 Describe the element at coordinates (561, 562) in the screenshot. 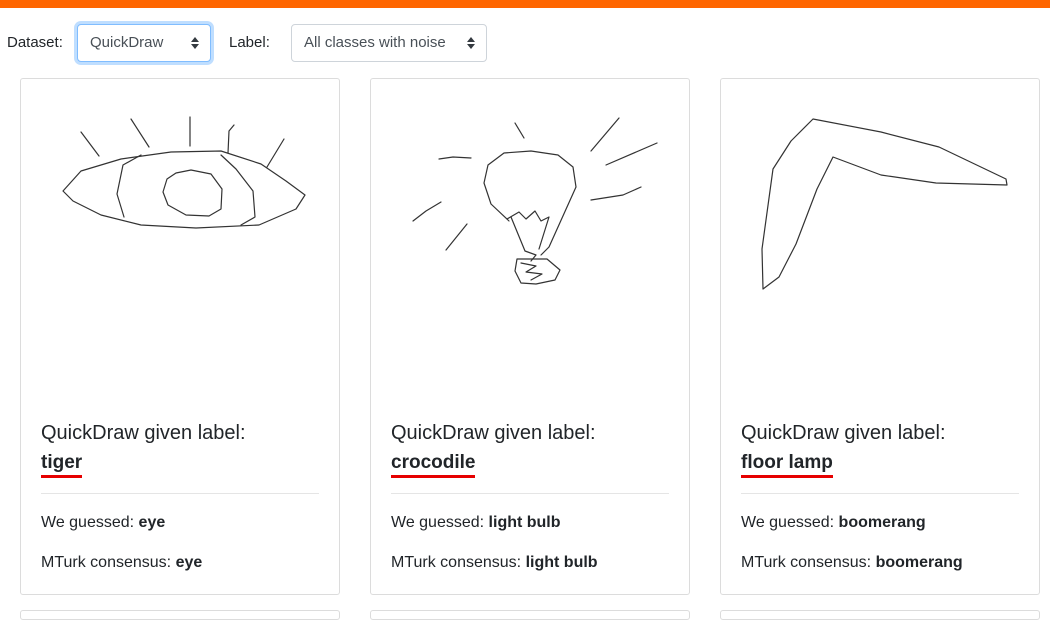

I see `mturk-value: light bulb` at that location.